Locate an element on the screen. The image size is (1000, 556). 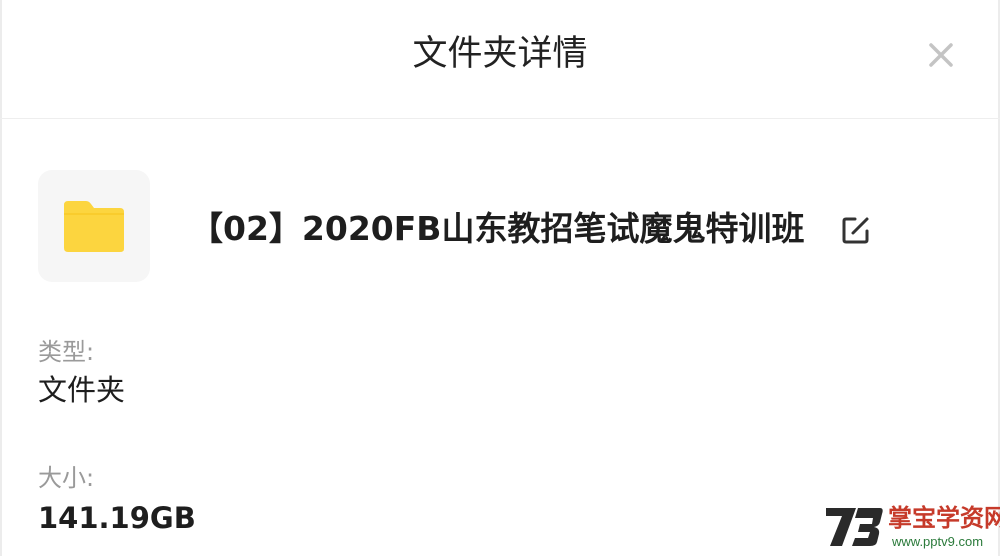
folder-icon is located at coordinates (94, 226).